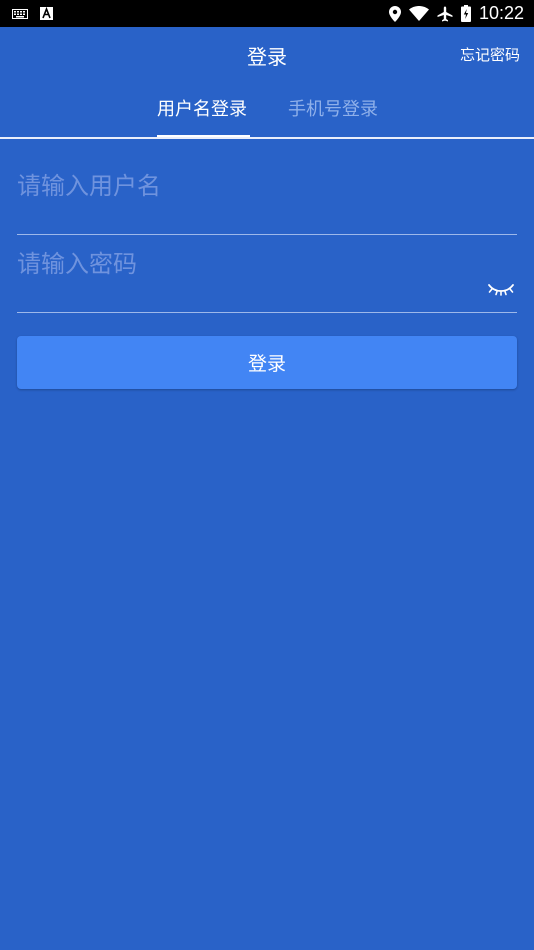 The image size is (534, 950). What do you see at coordinates (445, 14) in the screenshot?
I see `airplane-icon` at bounding box center [445, 14].